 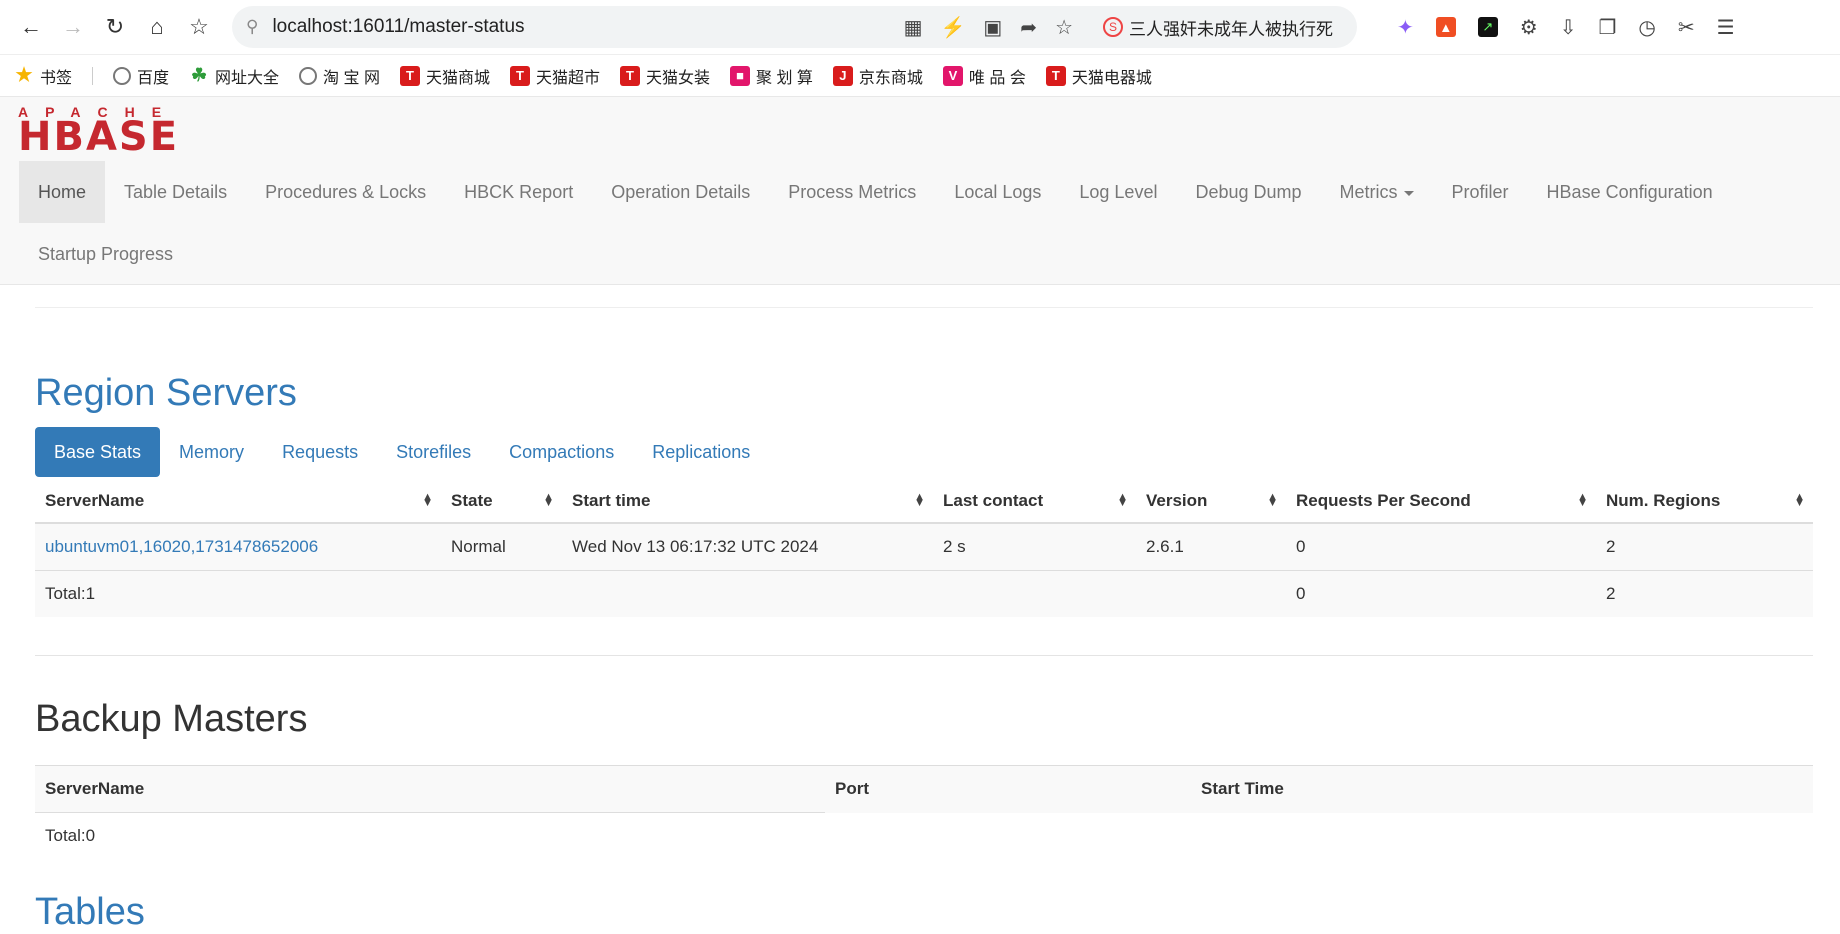 I want to click on bookmark-star-icon: ☆, so click(x=199, y=27).